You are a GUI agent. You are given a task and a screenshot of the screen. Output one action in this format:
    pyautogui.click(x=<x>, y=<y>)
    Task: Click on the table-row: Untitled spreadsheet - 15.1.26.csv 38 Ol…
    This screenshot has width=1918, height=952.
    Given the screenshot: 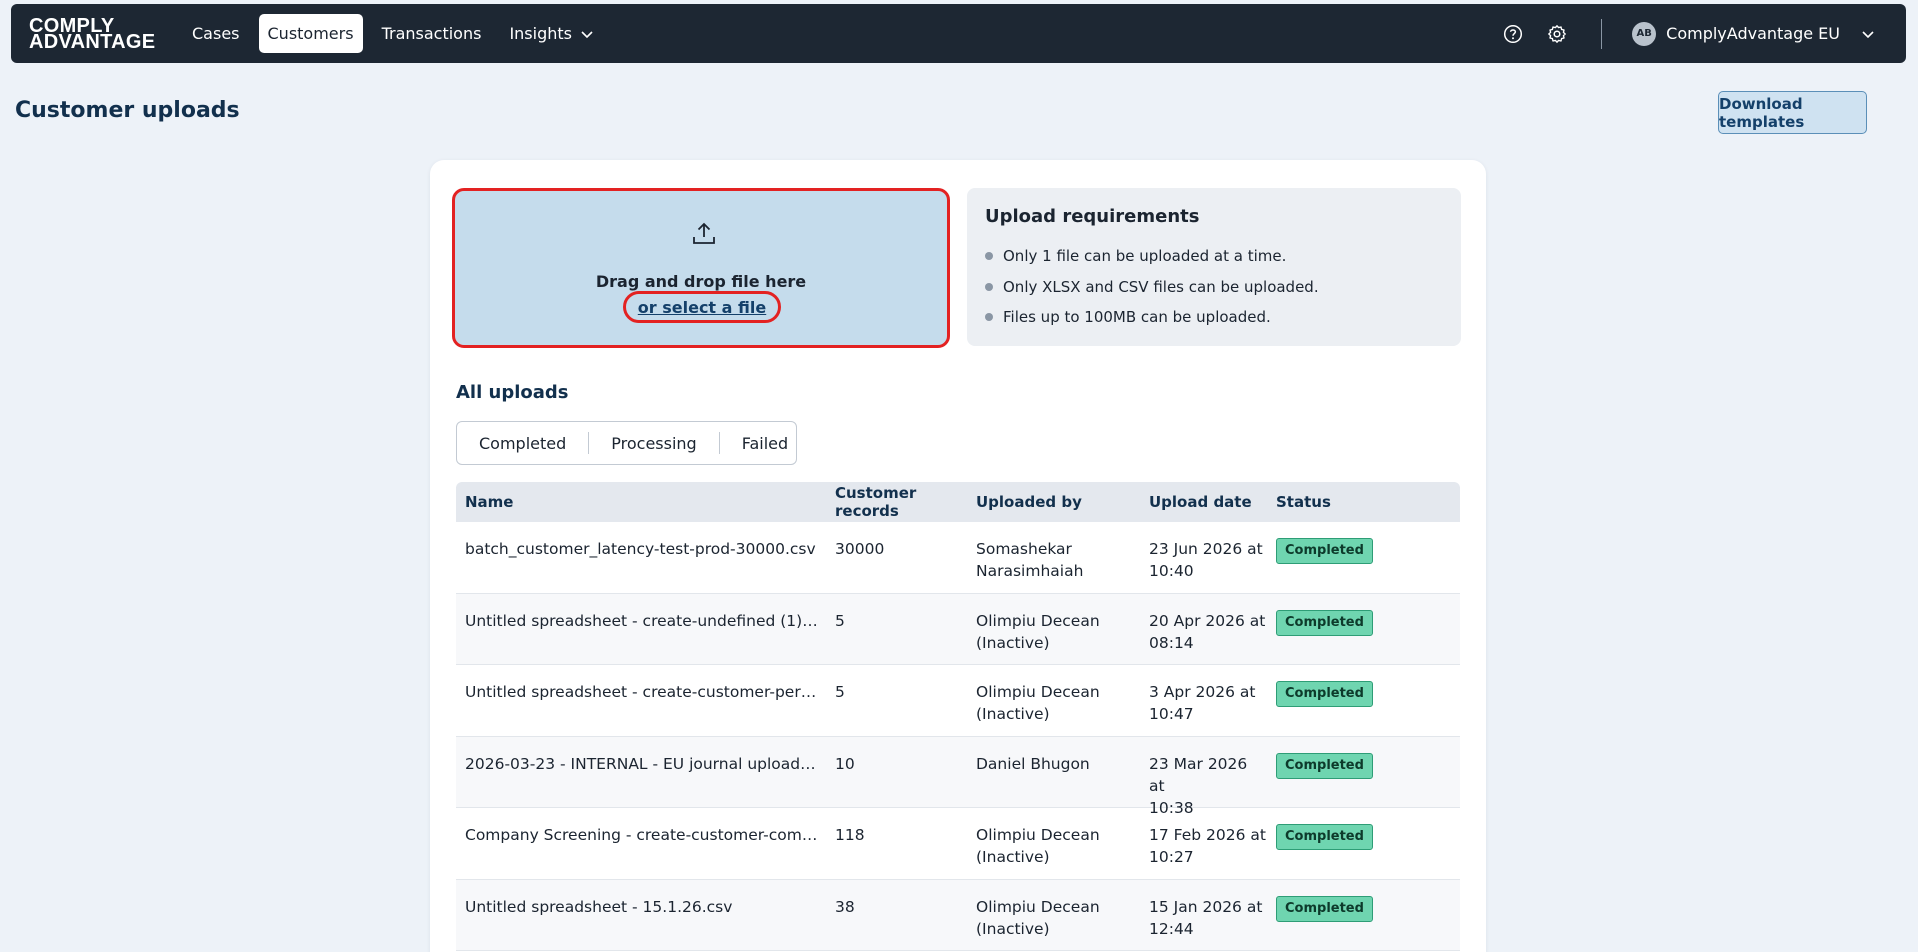 What is the action you would take?
    pyautogui.click(x=958, y=915)
    